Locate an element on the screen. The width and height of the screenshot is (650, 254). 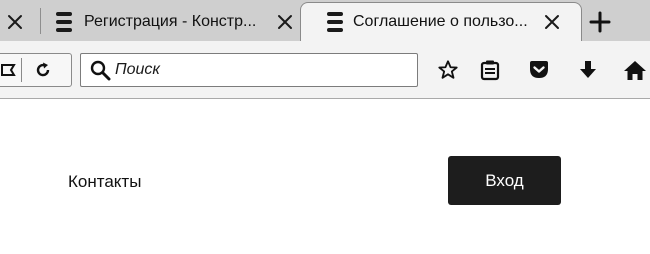
back-button is located at coordinates (9, 70).